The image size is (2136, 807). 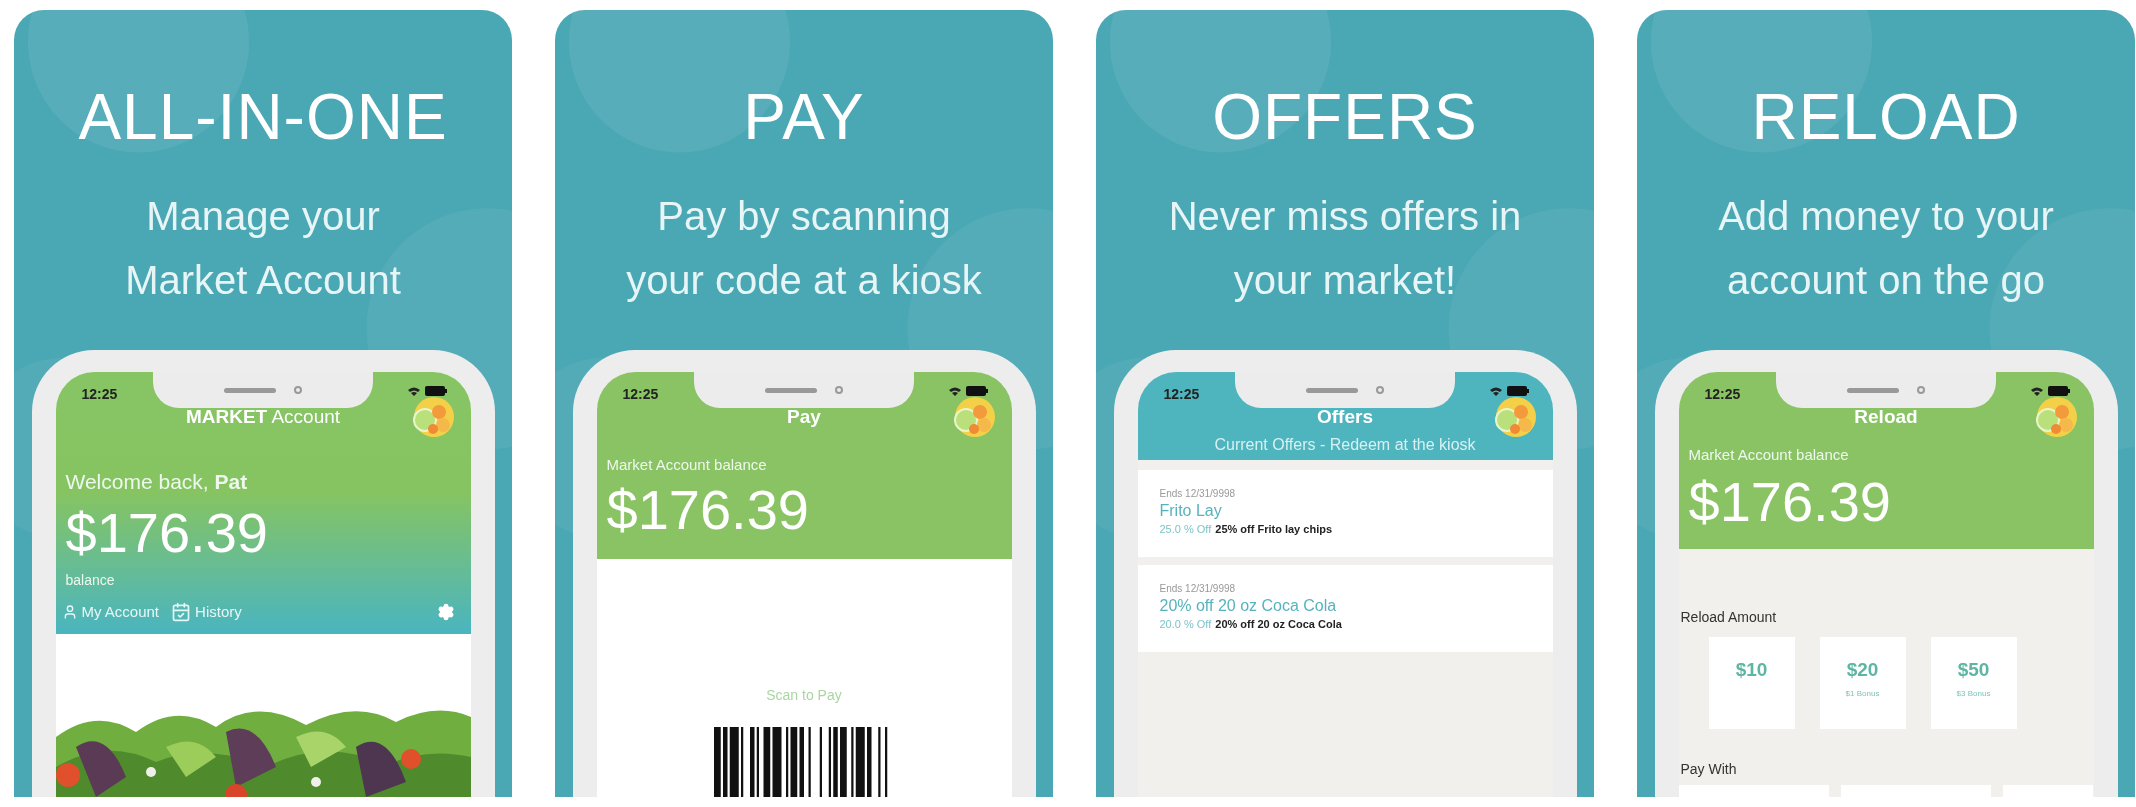 What do you see at coordinates (1886, 117) in the screenshot?
I see `panel-heading: RELOAD` at bounding box center [1886, 117].